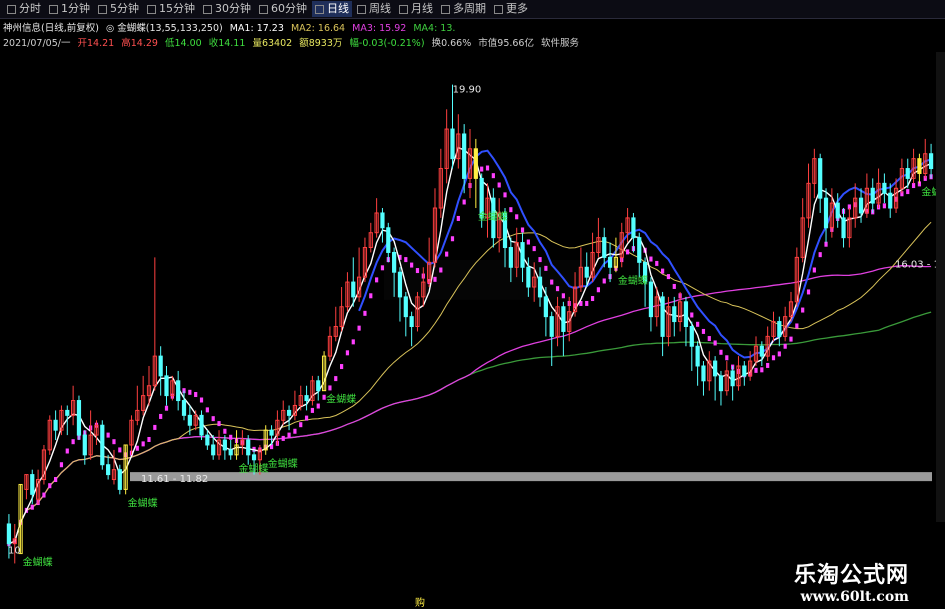 The height and width of the screenshot is (609, 945). Describe the element at coordinates (851, 575) in the screenshot. I see `watermark-title: 乐淘公式网` at that location.